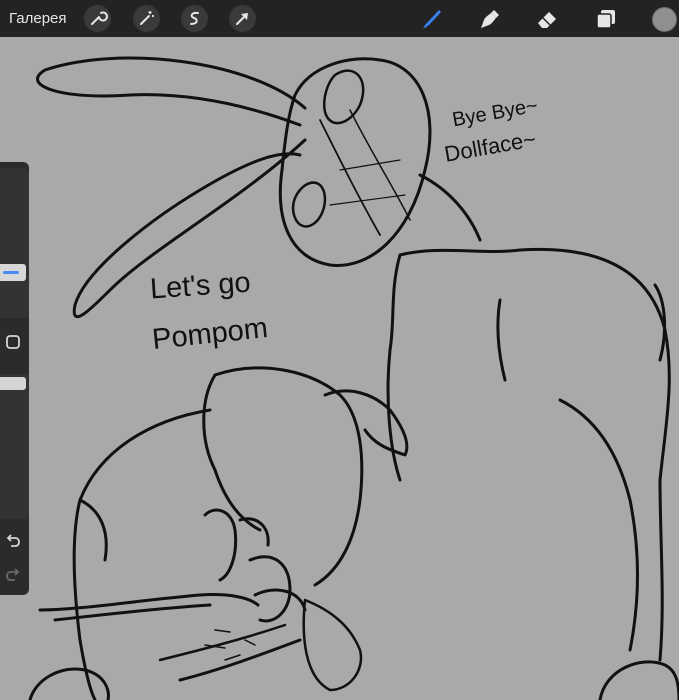  Describe the element at coordinates (242, 18) in the screenshot. I see `transform-arrow-icon` at that location.